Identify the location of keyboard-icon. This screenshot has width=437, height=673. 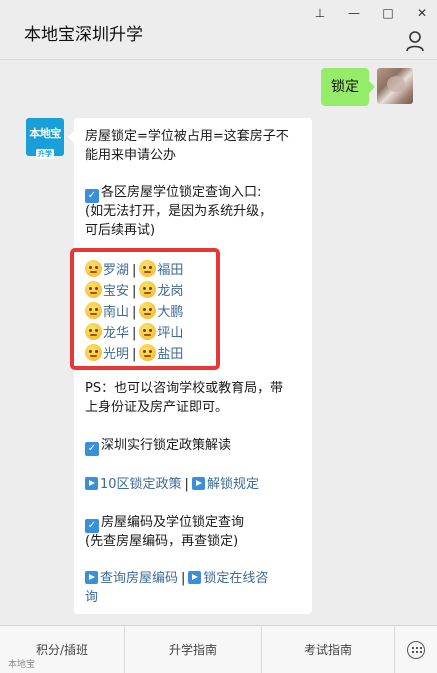
(416, 649).